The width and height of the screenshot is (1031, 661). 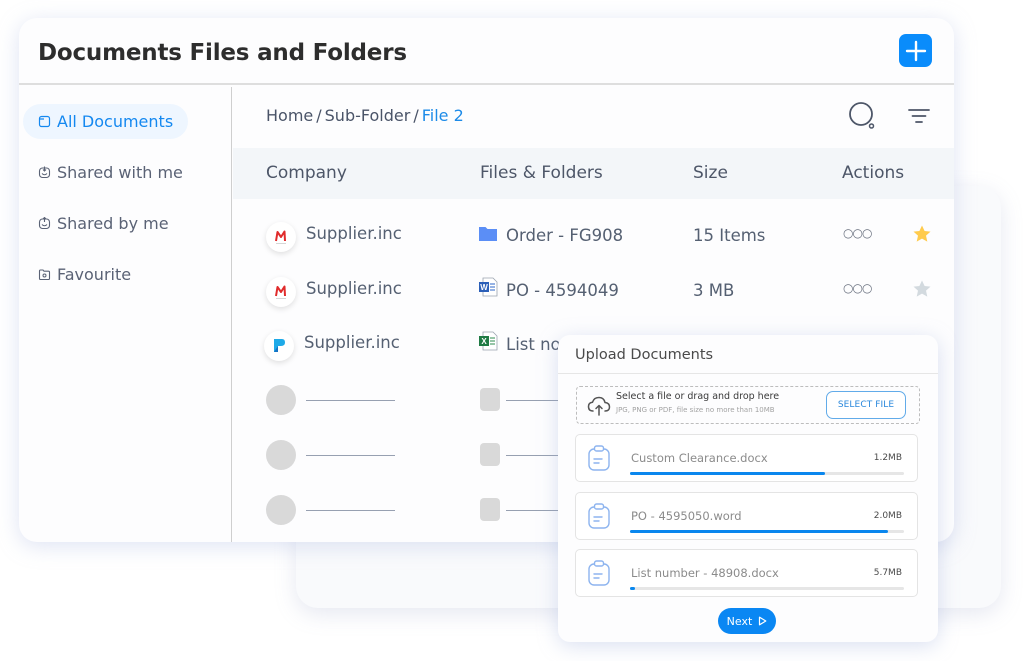 I want to click on excel-file-icon: X, so click(x=488, y=341).